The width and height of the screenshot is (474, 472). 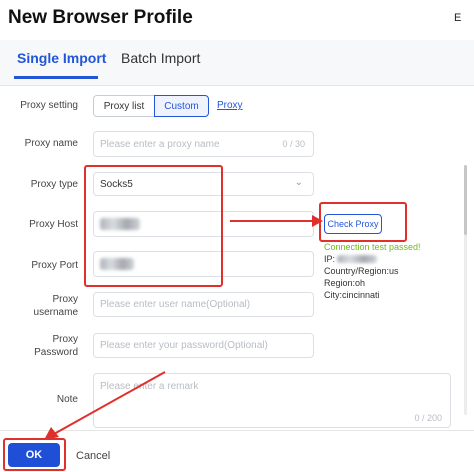 What do you see at coordinates (54, 184) in the screenshot?
I see `proxy-type-label: Proxy type` at bounding box center [54, 184].